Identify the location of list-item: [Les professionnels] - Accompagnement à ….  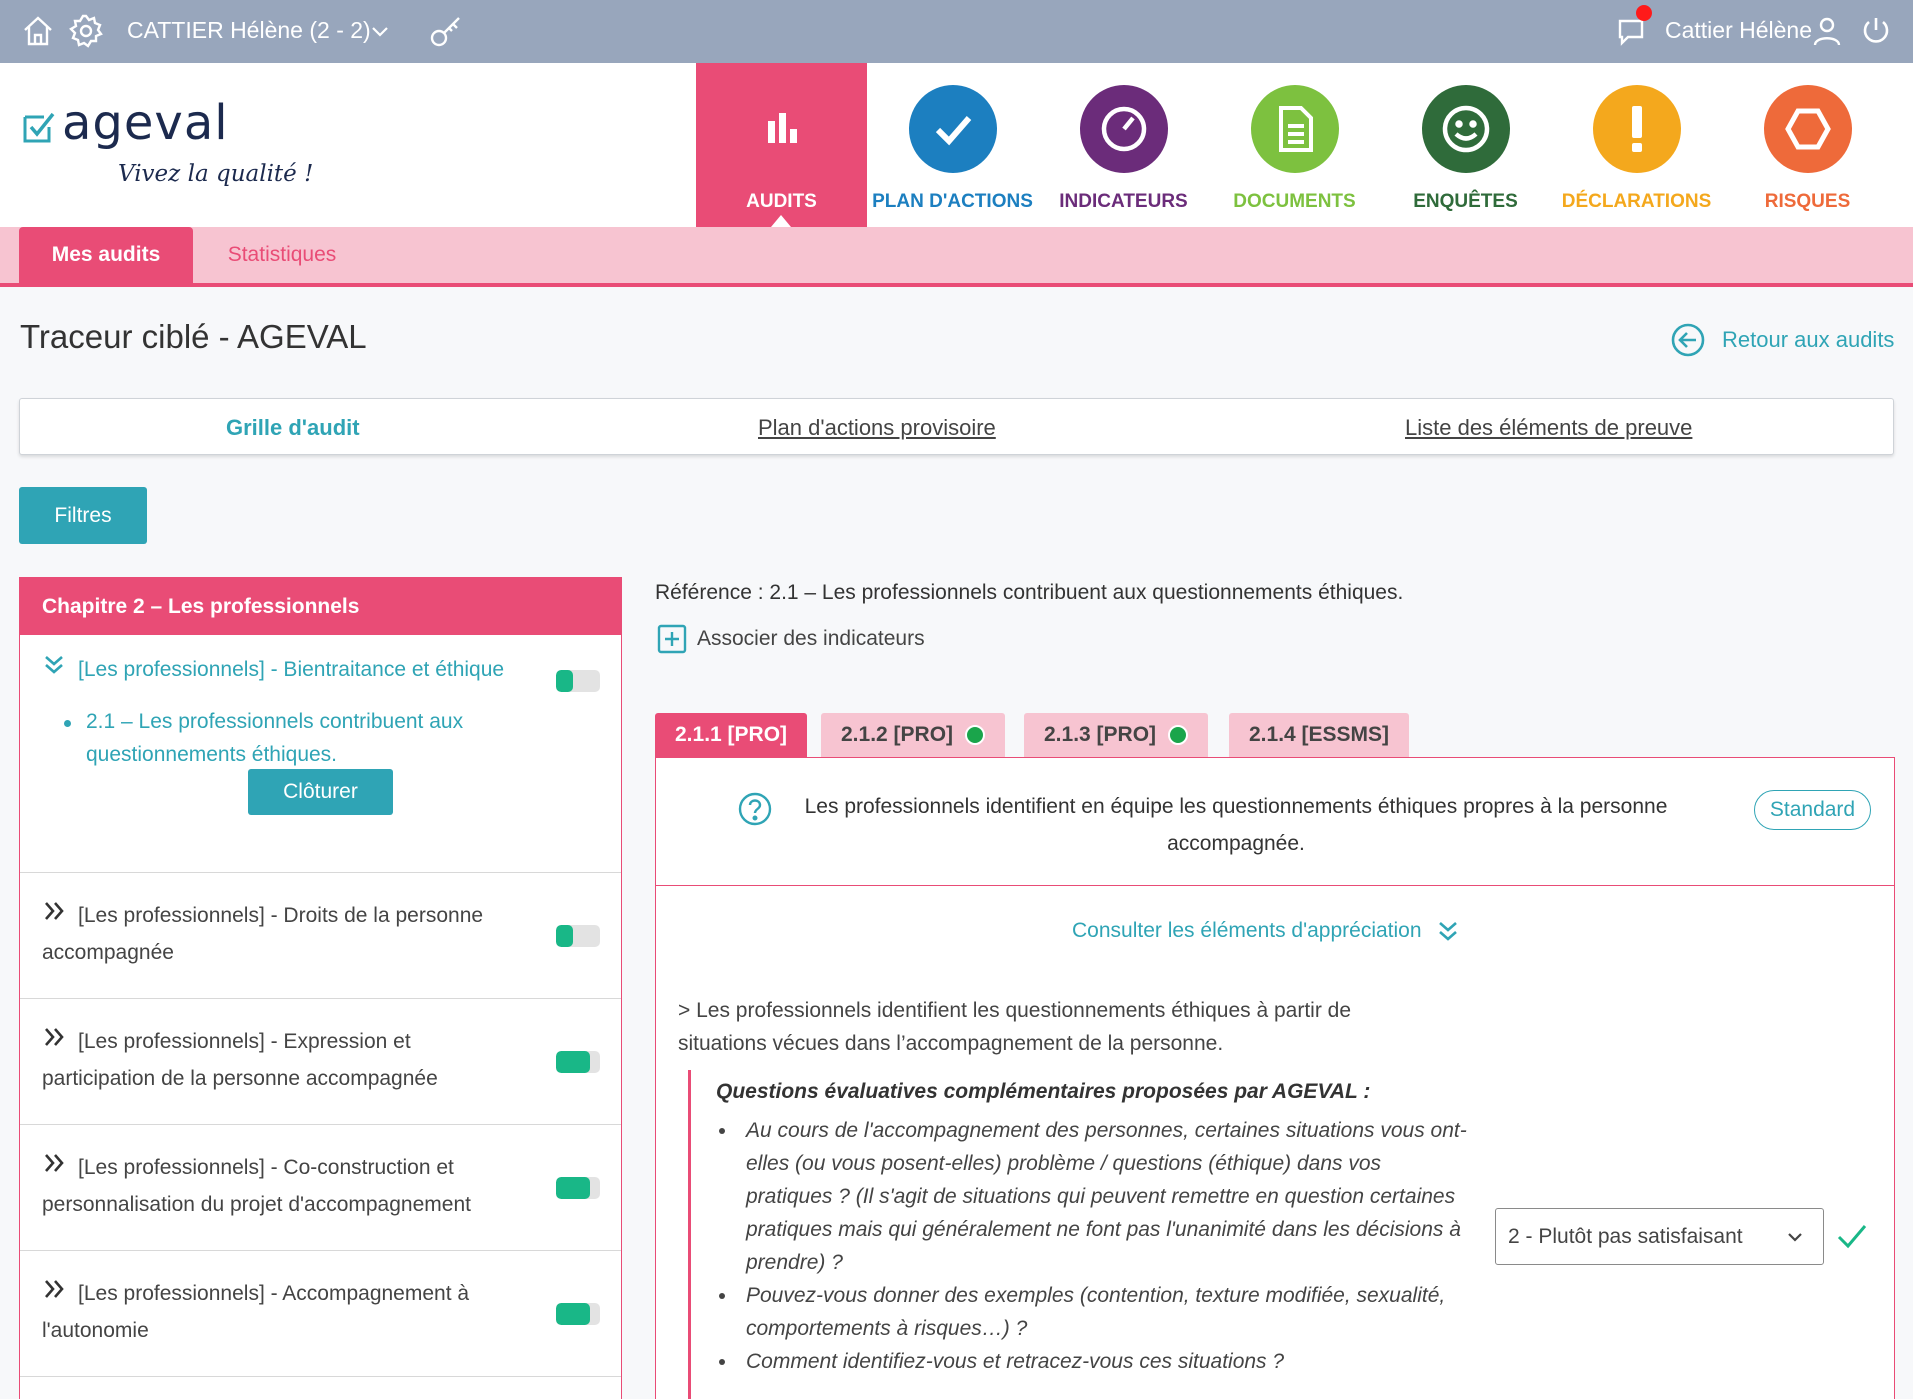
(320, 1314).